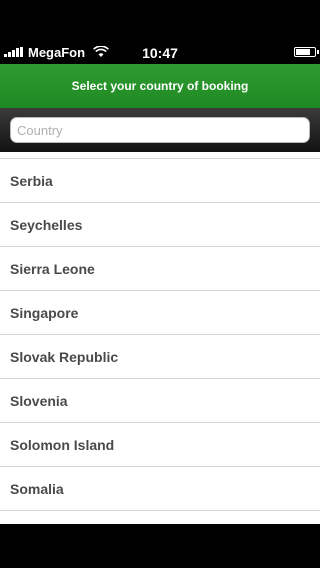 The image size is (320, 568). I want to click on country-list-item: Serbia, so click(160, 181).